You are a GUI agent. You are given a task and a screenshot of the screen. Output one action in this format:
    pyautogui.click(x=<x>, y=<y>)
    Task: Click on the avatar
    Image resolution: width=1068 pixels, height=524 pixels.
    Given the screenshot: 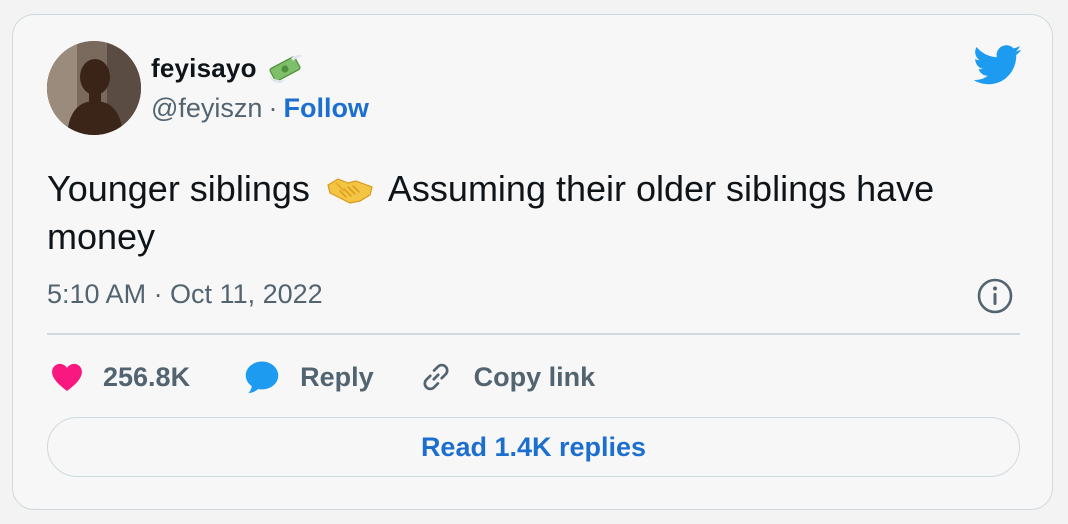 What is the action you would take?
    pyautogui.click(x=94, y=88)
    